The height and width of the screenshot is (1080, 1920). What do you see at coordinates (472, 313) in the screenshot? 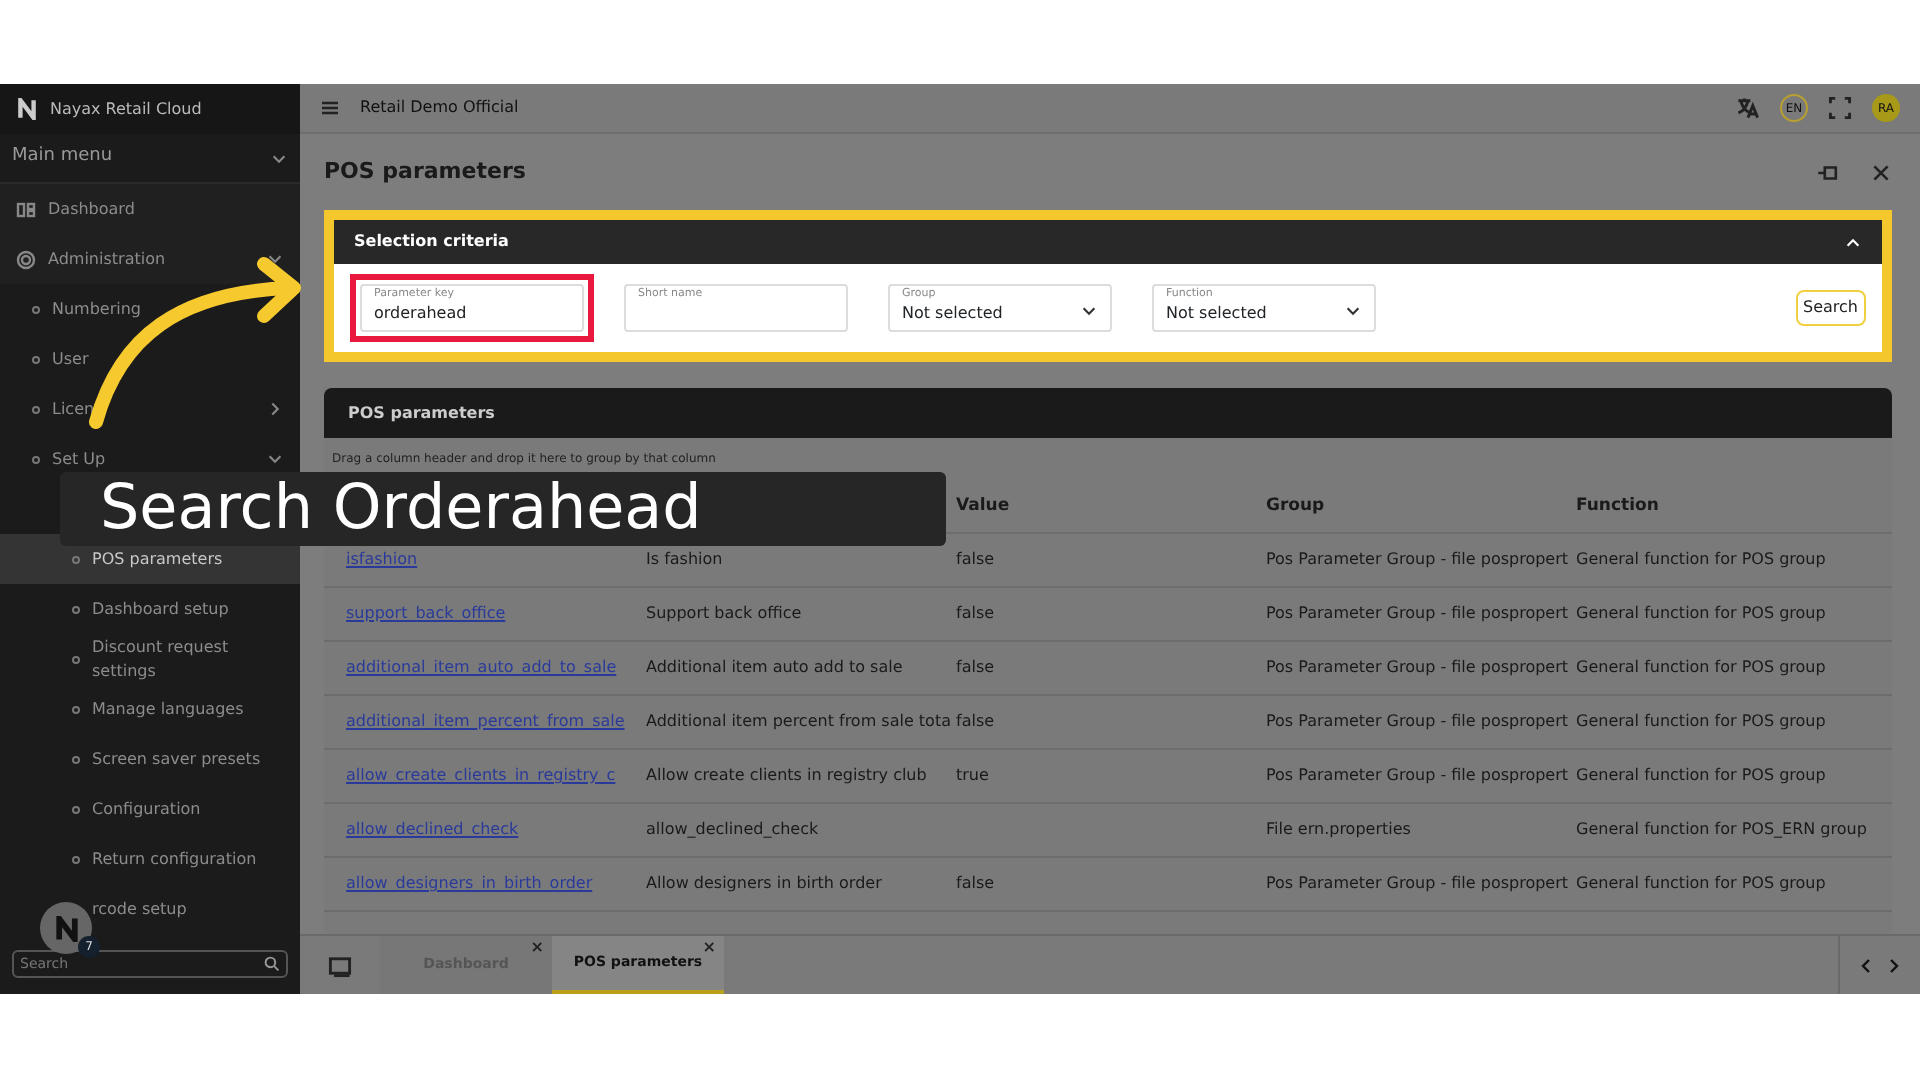
I see `input-text: orderahead` at bounding box center [472, 313].